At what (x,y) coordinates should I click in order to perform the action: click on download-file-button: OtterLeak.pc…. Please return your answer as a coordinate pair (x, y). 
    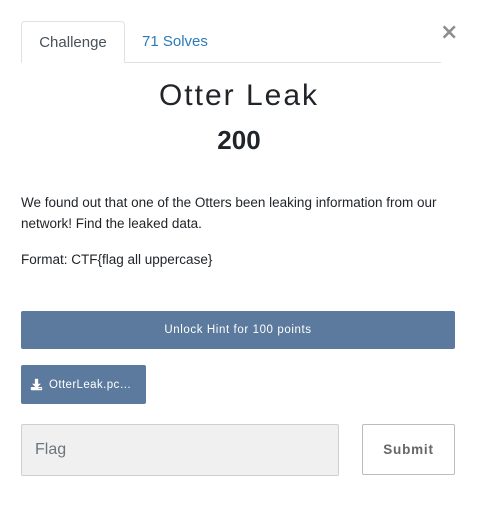
    Looking at the image, I should click on (83, 384).